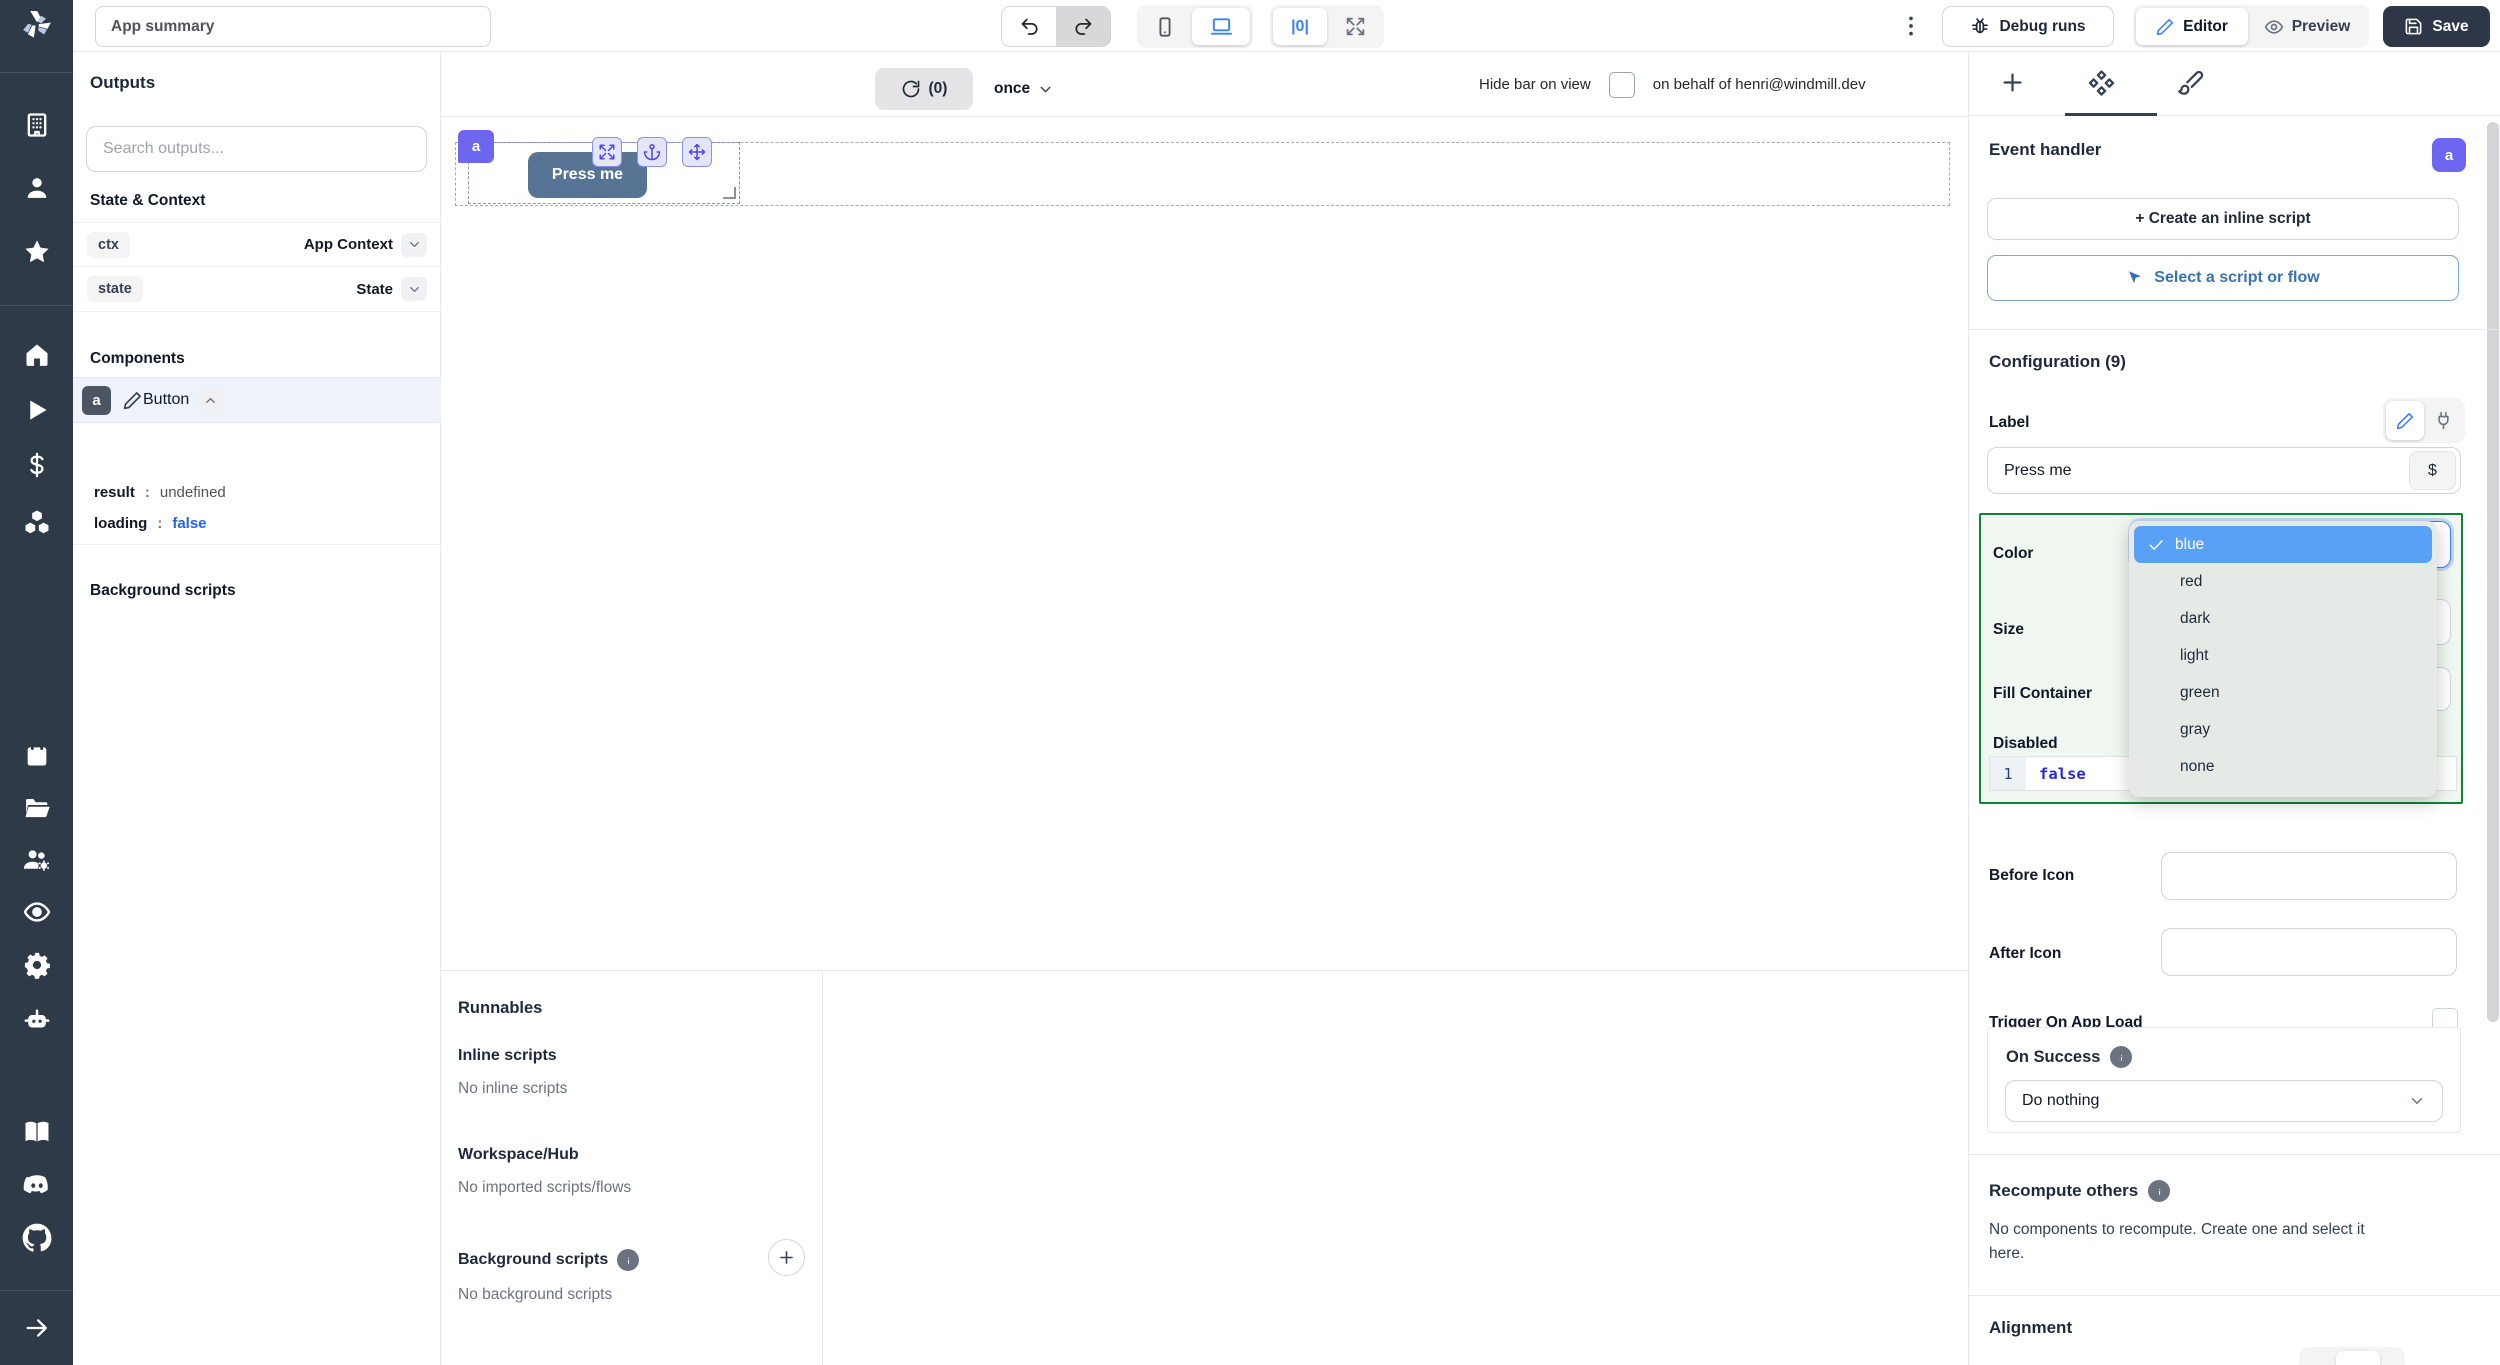 This screenshot has width=2500, height=1365. Describe the element at coordinates (36, 465) in the screenshot. I see `dollar-icon` at that location.